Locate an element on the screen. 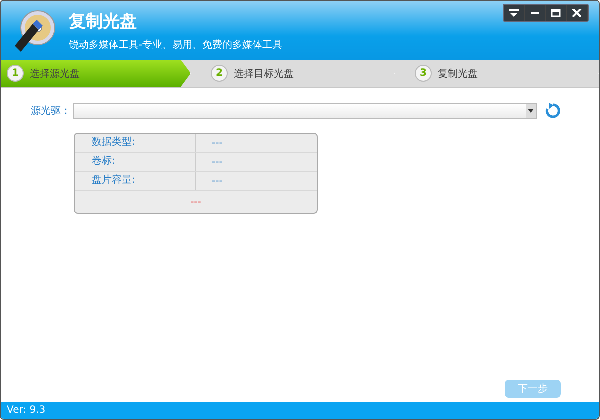 Image resolution: width=600 pixels, height=420 pixels. step-tab: 1 选择源光盘 is located at coordinates (96, 73).